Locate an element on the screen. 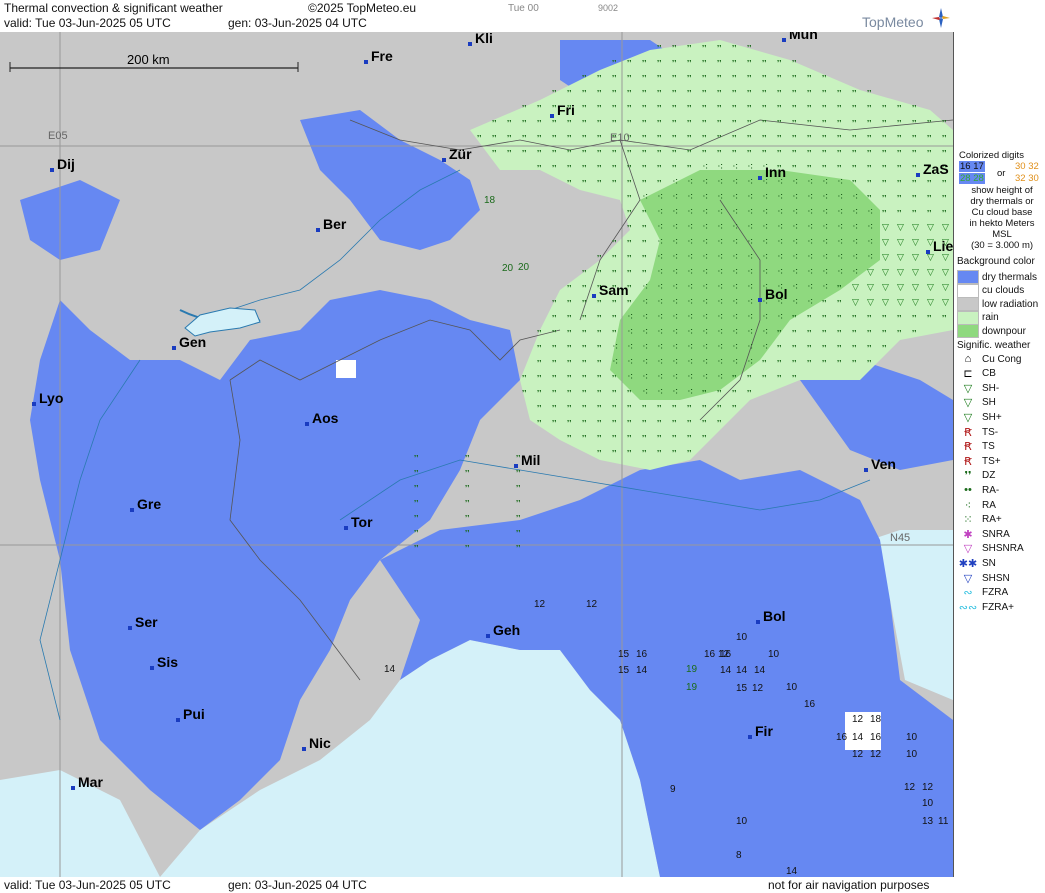 The image size is (1045, 893). city-label: Nic is located at coordinates (320, 743).